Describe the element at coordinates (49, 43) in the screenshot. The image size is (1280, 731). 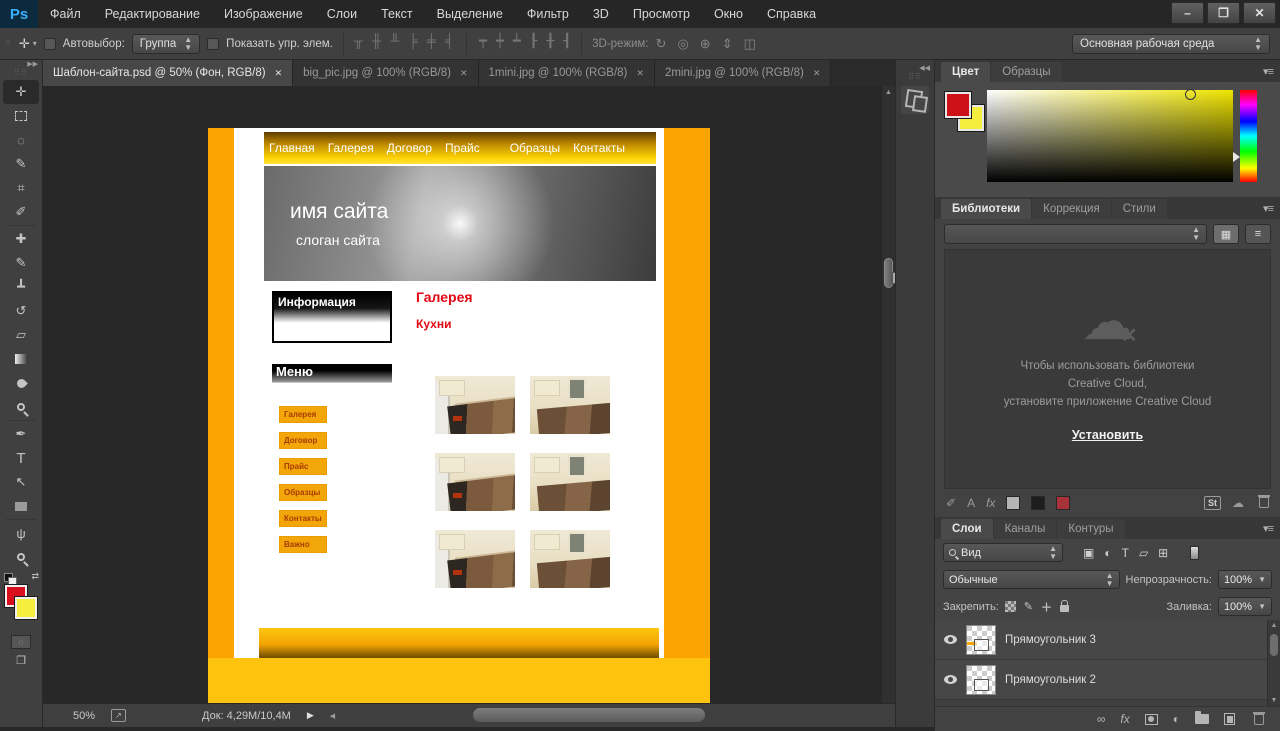
I see `autoselect-checkbox` at that location.